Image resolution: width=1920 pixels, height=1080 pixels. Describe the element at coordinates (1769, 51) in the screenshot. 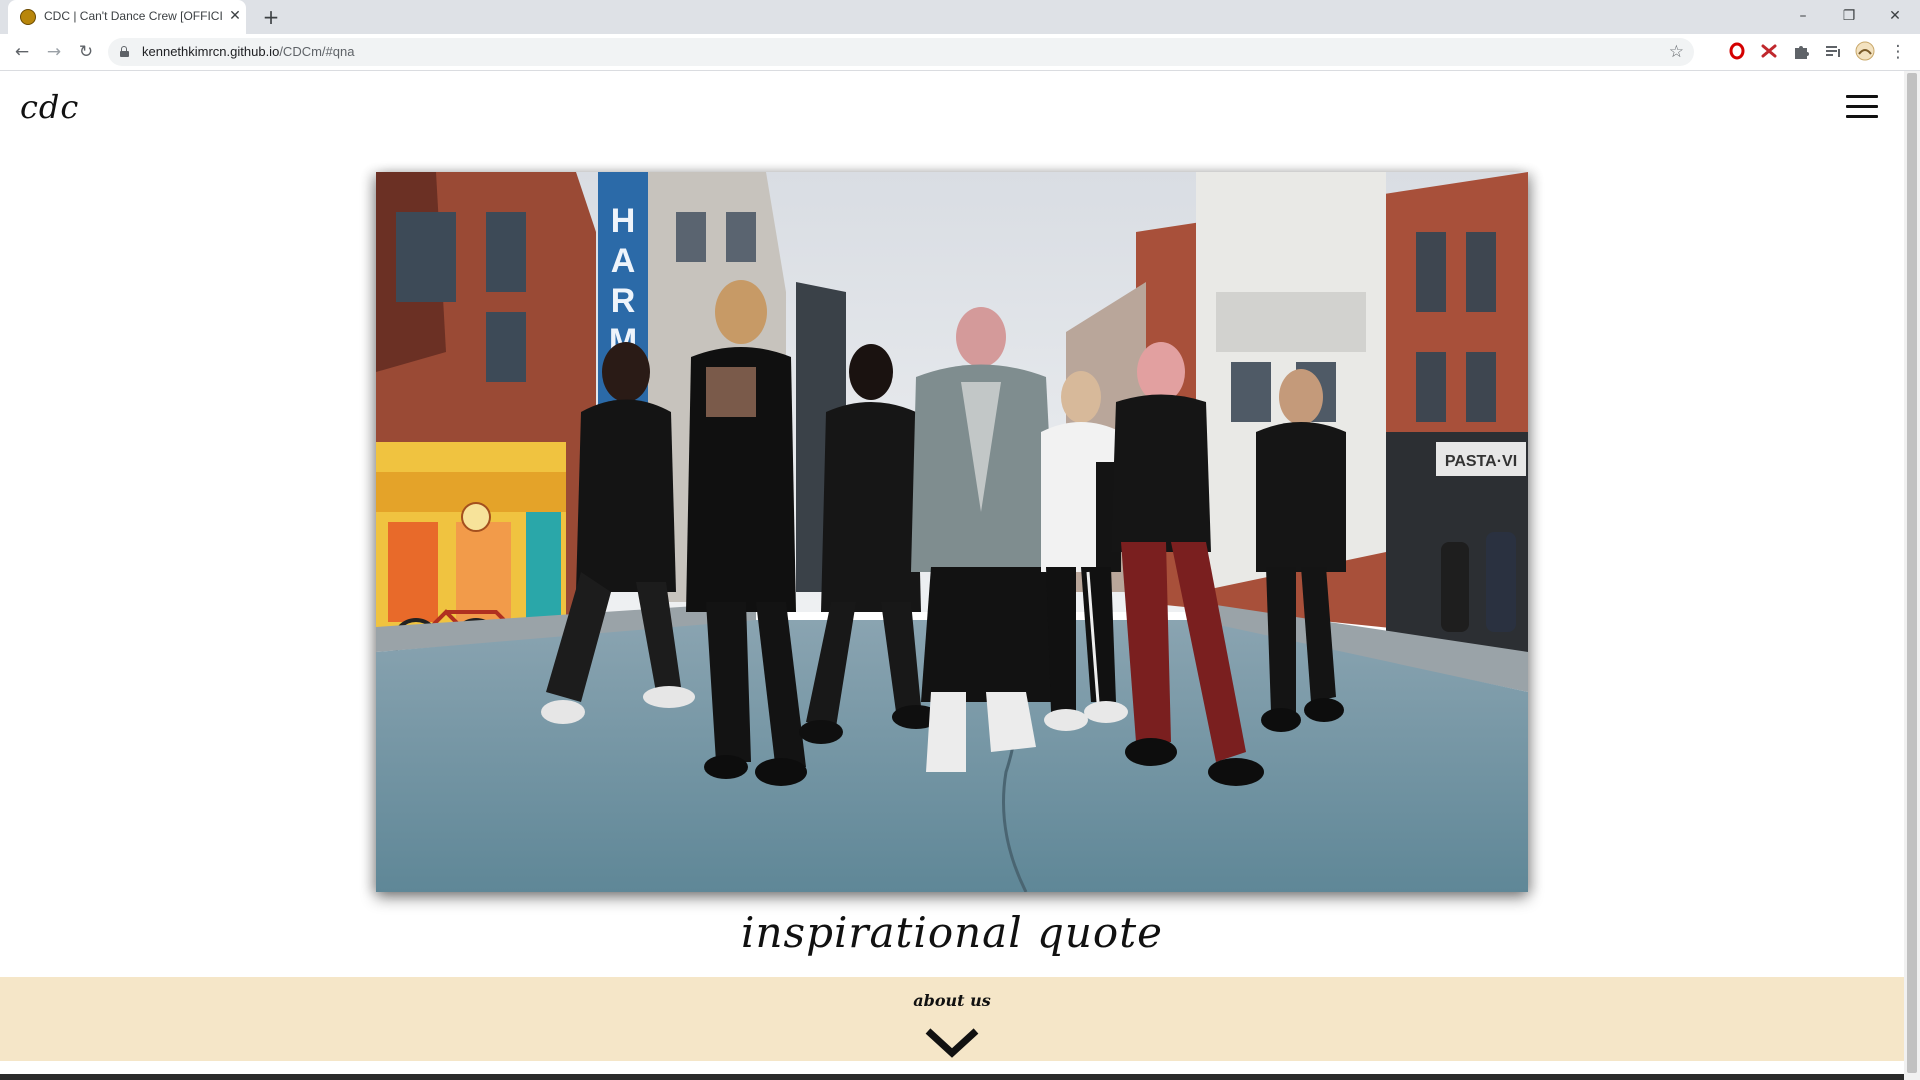

I see `red-extension-icon` at that location.